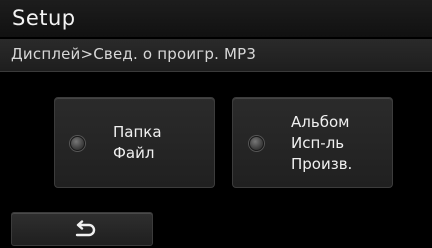 This screenshot has height=248, width=432. Describe the element at coordinates (134, 153) in the screenshot. I see `option-label-line: Файл` at that location.